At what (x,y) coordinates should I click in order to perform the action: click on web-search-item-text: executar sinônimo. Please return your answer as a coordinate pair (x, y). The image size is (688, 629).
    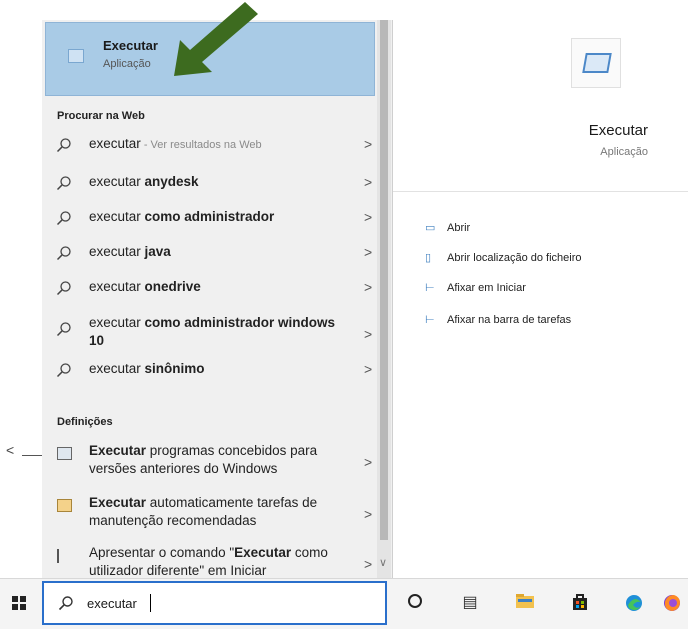
    Looking at the image, I should click on (147, 368).